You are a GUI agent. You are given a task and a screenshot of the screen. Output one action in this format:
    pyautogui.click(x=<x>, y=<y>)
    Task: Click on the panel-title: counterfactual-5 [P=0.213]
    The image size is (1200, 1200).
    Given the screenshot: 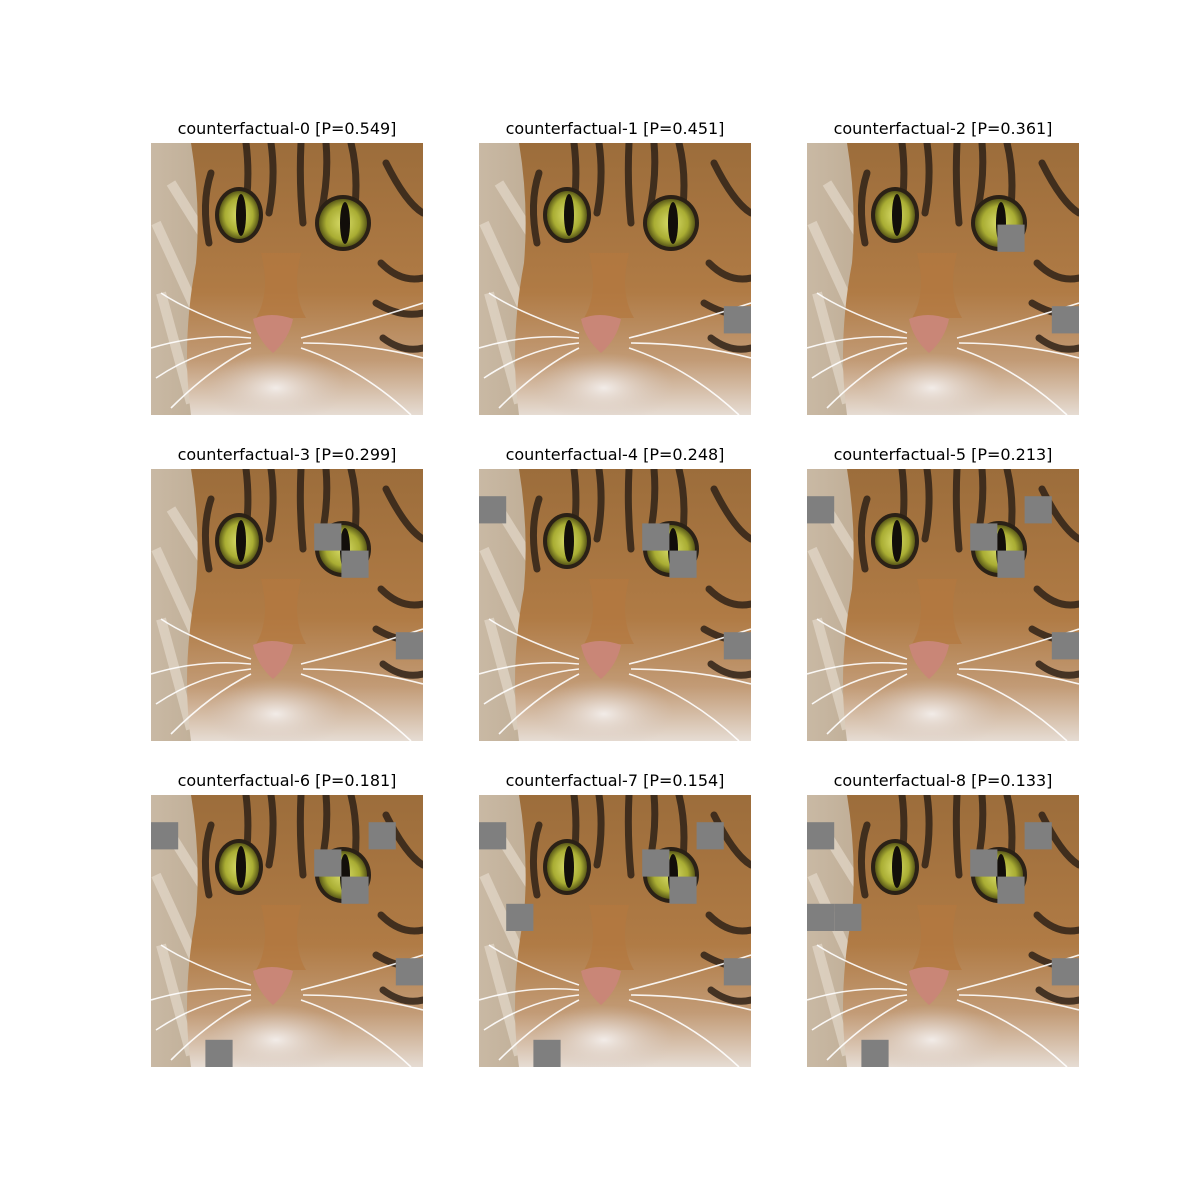 What is the action you would take?
    pyautogui.click(x=943, y=454)
    